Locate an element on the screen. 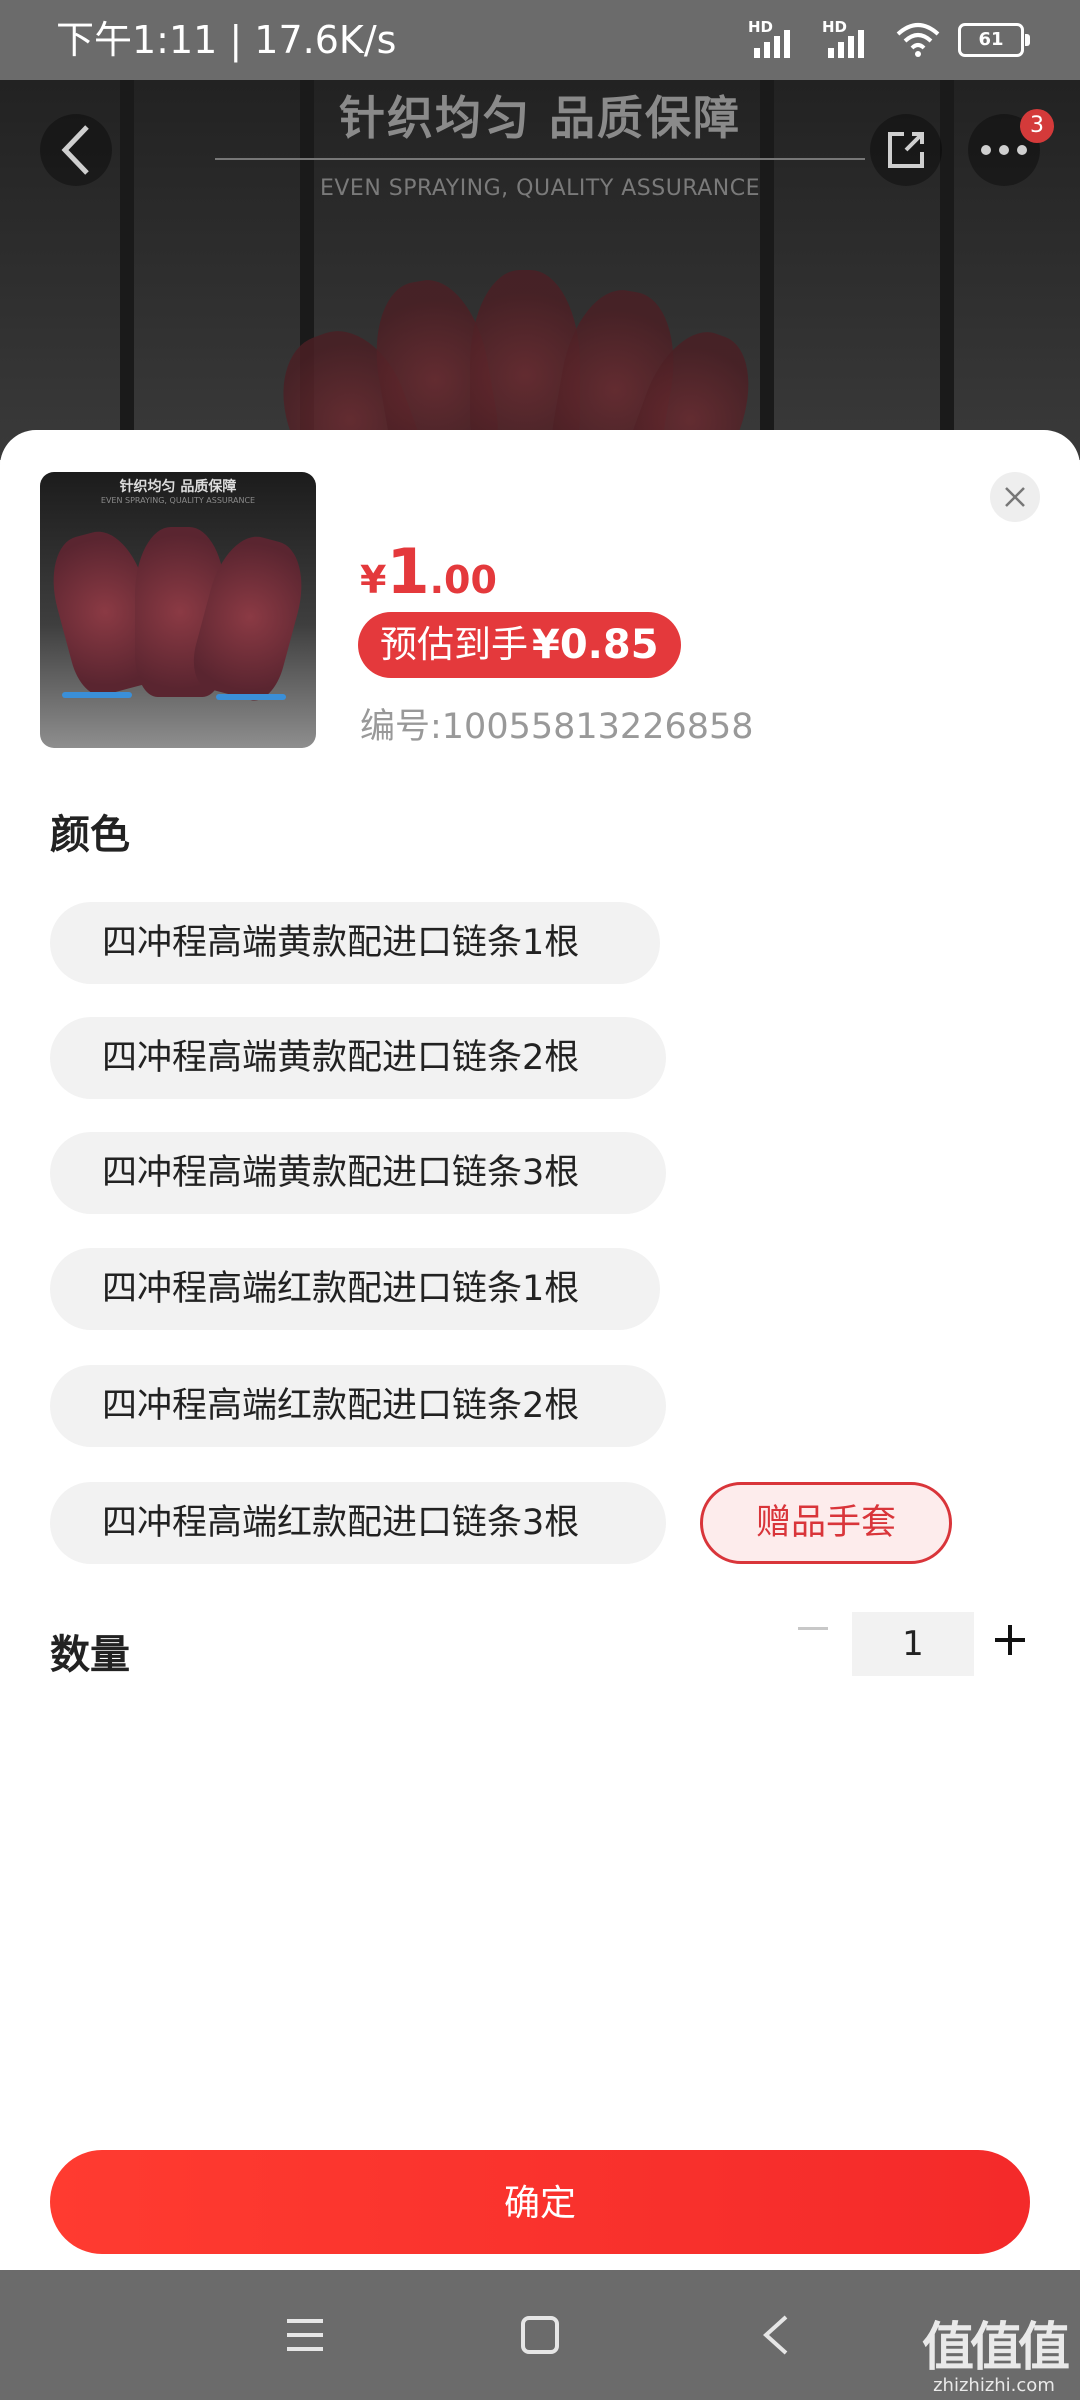 The width and height of the screenshot is (1080, 2400). battery-icon: 61 is located at coordinates (994, 40).